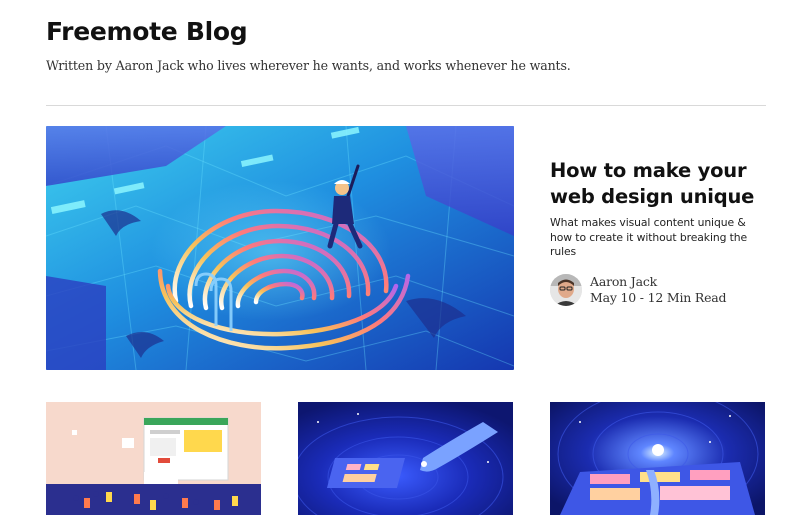  Describe the element at coordinates (660, 184) in the screenshot. I see `featured-post-title: How to make your web design unique` at that location.